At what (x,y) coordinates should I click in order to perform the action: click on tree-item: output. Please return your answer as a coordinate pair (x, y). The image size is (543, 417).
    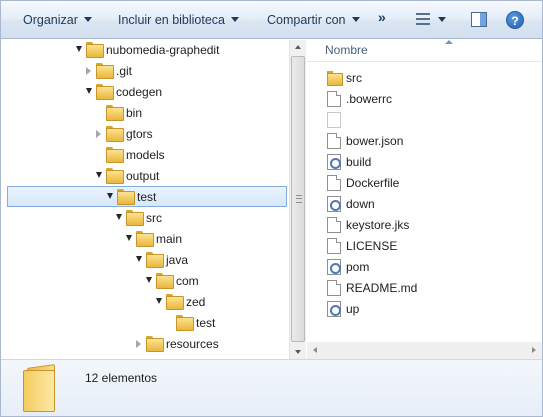
    Looking at the image, I should click on (145, 176).